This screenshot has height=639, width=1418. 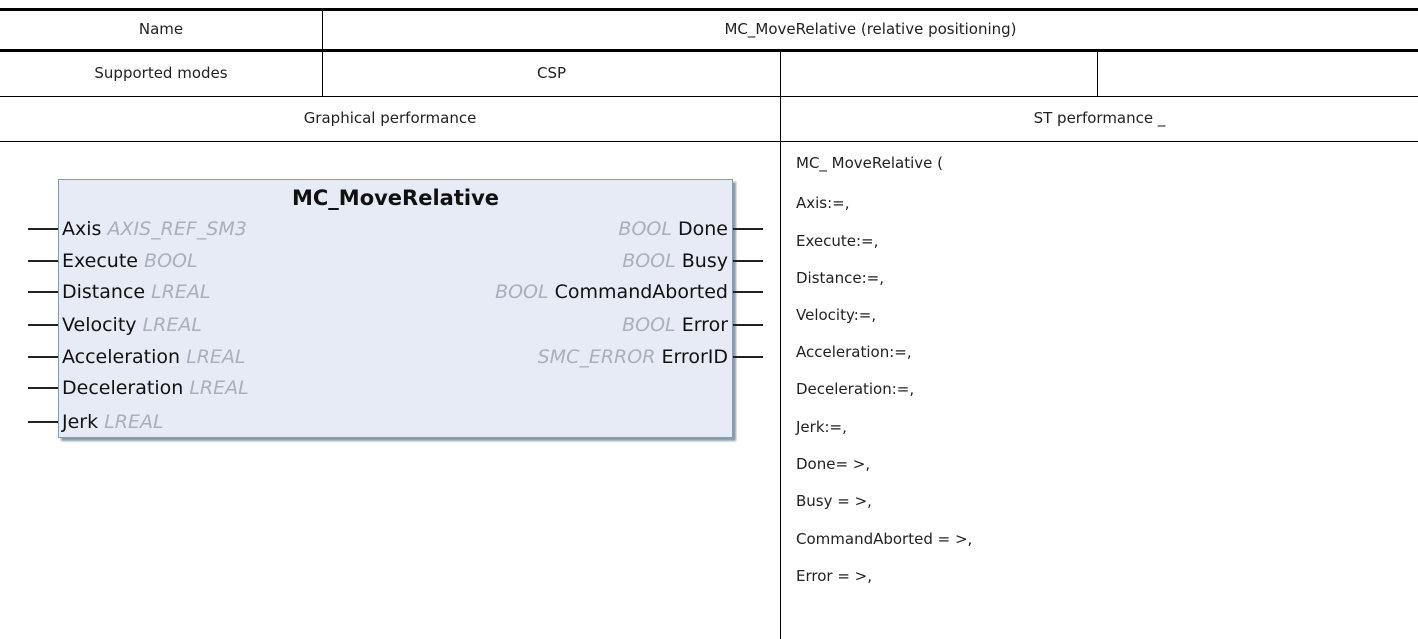 What do you see at coordinates (870, 29) in the screenshot?
I see `name-value: MC_MoveRelative (relative positioning)` at bounding box center [870, 29].